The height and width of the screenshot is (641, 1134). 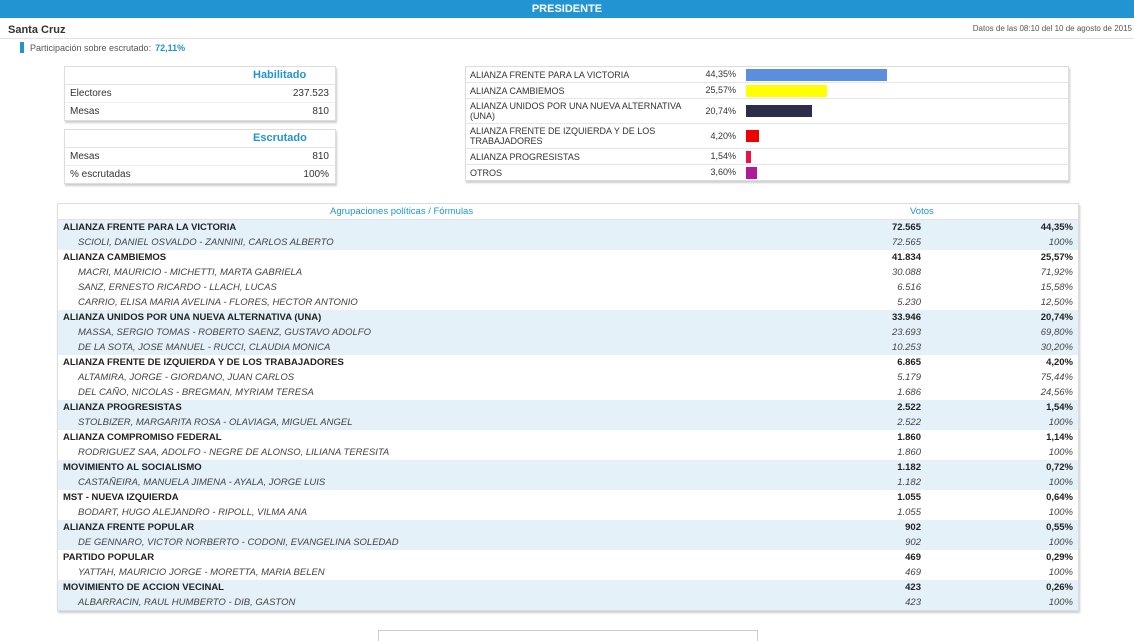 I want to click on row-name: ALIANZA CAMBIEMOS, so click(x=115, y=257).